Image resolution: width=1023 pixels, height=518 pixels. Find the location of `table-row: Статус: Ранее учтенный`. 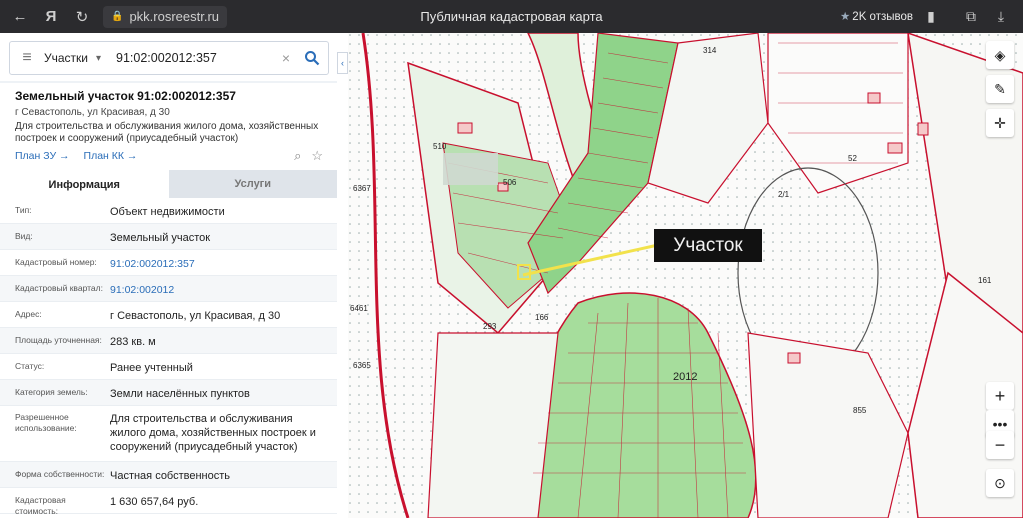

table-row: Статус: Ранее учтенный is located at coordinates (168, 367).